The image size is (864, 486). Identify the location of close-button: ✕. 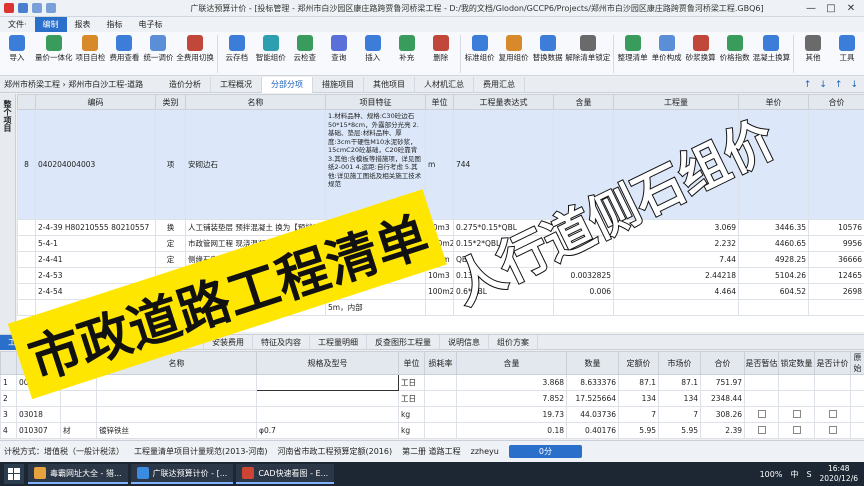
(851, 8).